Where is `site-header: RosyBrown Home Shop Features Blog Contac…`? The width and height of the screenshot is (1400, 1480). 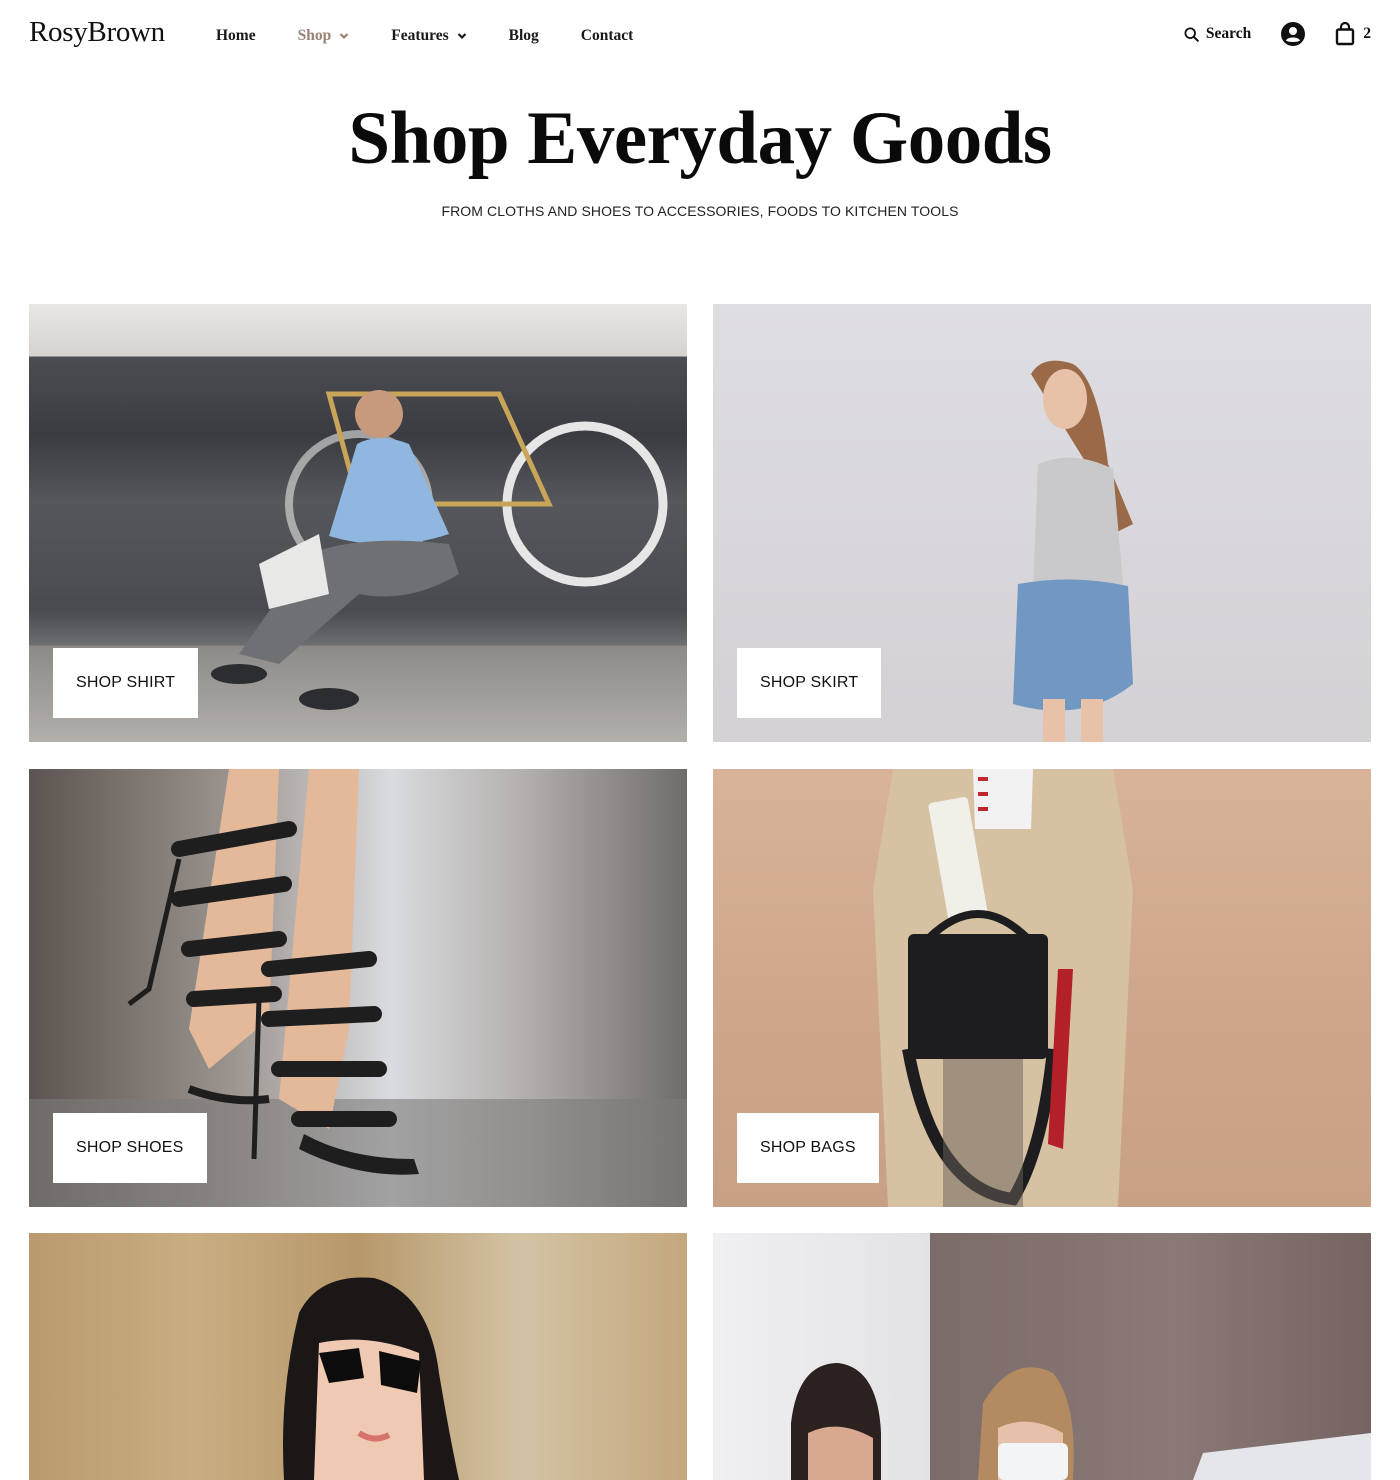
site-header: RosyBrown Home Shop Features Blog Contac… is located at coordinates (700, 36).